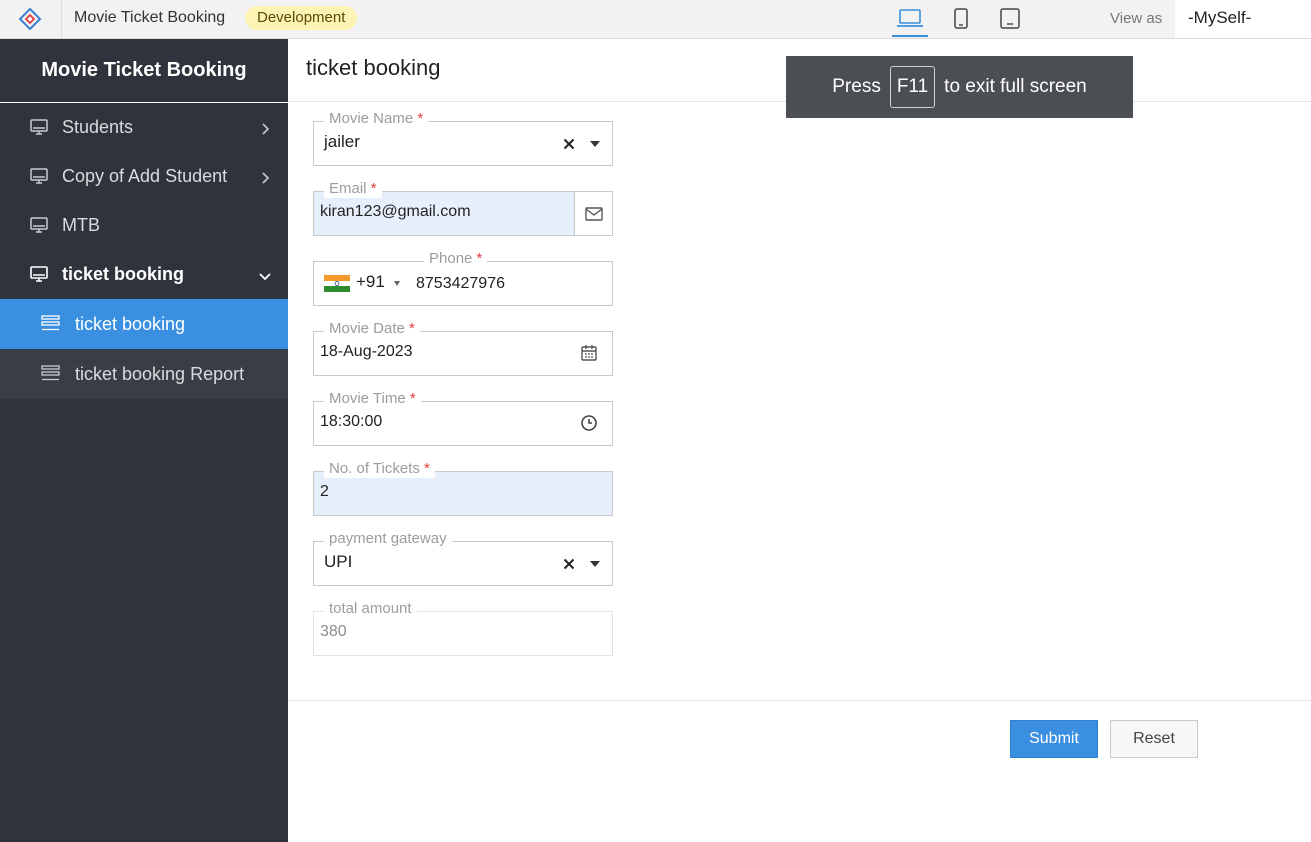  Describe the element at coordinates (372, 399) in the screenshot. I see `field-label: Movie Time *` at that location.